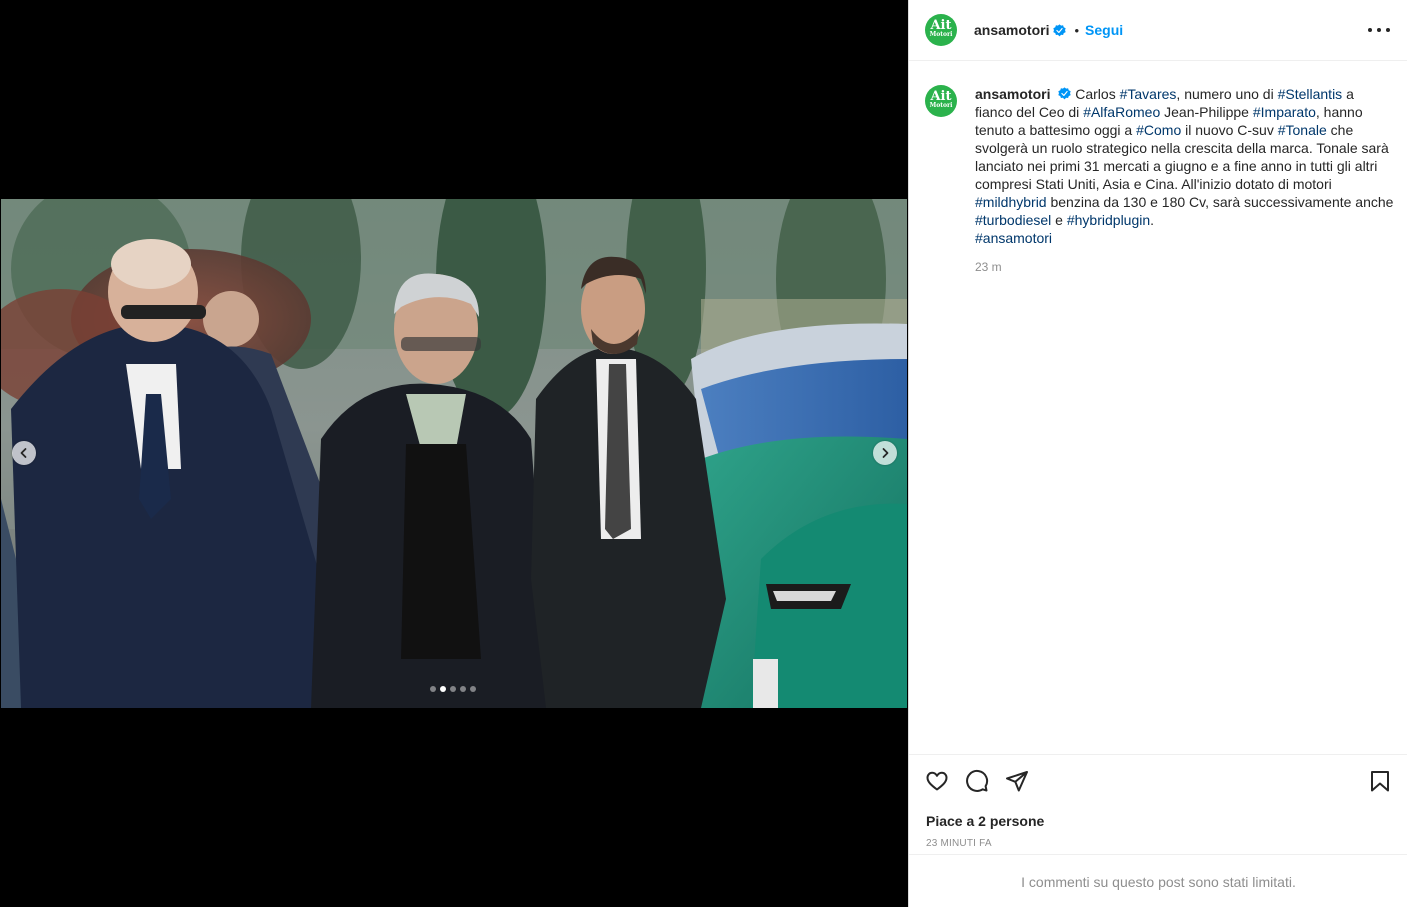  Describe the element at coordinates (937, 781) in the screenshot. I see `heart-icon` at that location.